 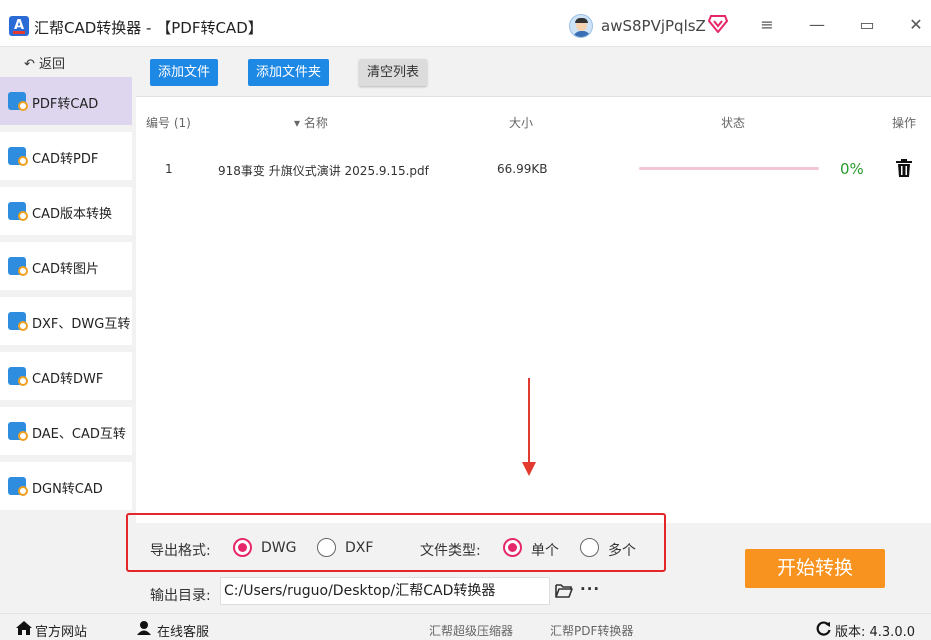 I want to click on format-dwg-label: DWG, so click(x=278, y=548).